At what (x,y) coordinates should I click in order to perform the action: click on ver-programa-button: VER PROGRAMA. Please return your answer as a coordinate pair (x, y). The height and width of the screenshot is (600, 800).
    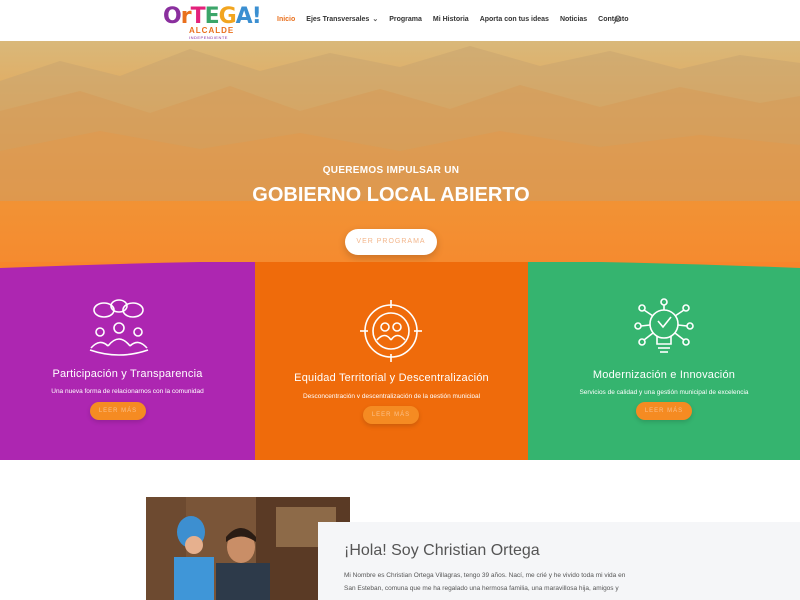
    Looking at the image, I should click on (391, 242).